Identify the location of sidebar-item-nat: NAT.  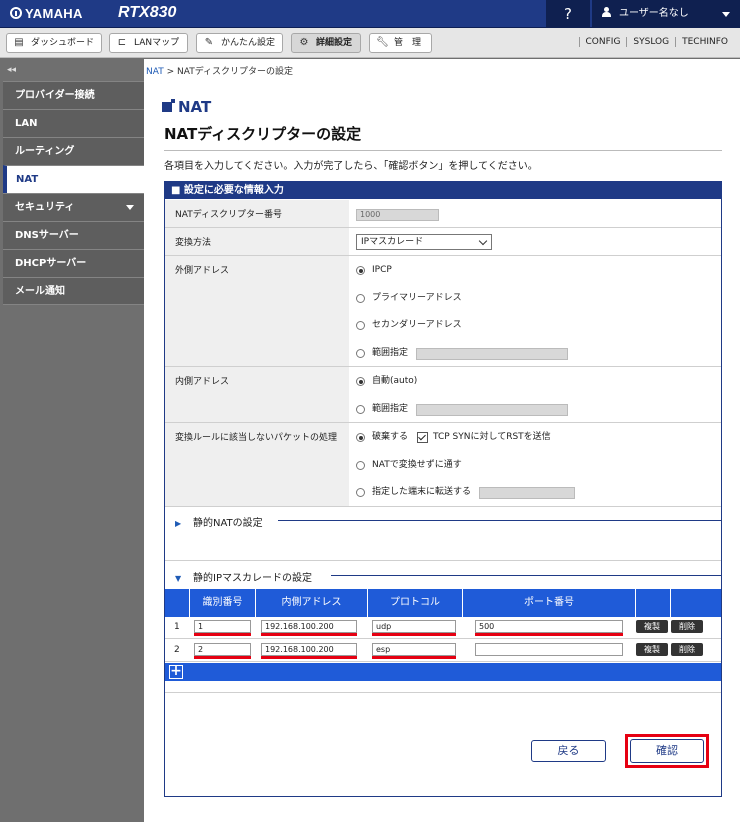
(73, 179).